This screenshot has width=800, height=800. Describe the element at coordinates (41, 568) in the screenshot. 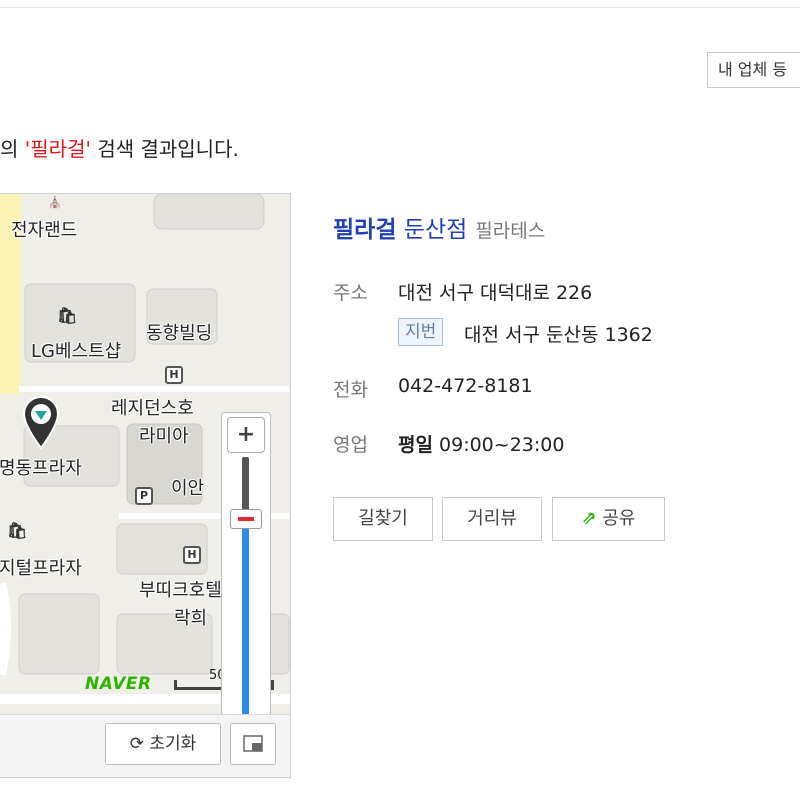

I see `map-label-digital-plaza: 지털프라자` at that location.